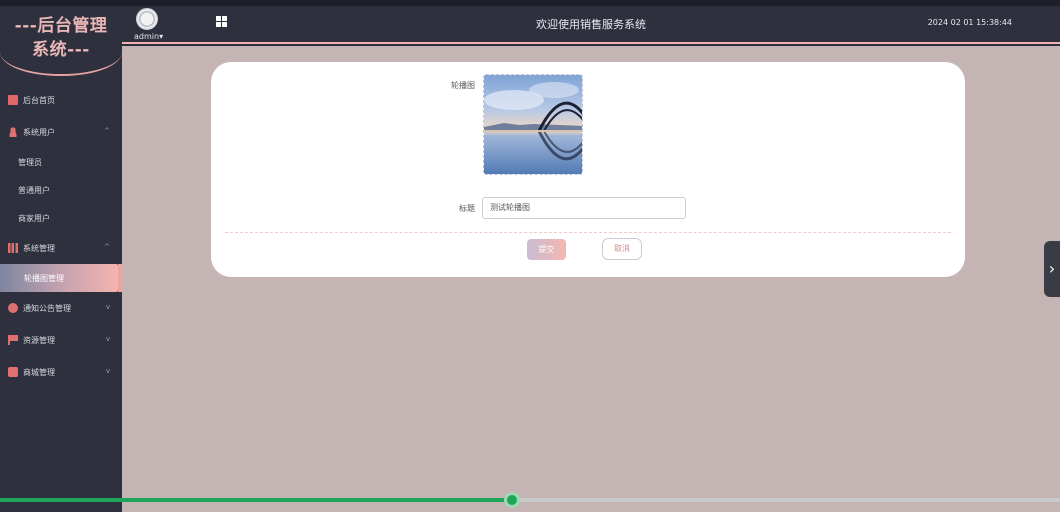 The image size is (1060, 512). I want to click on page-title: 欢迎使用销售服务系统, so click(591, 24).